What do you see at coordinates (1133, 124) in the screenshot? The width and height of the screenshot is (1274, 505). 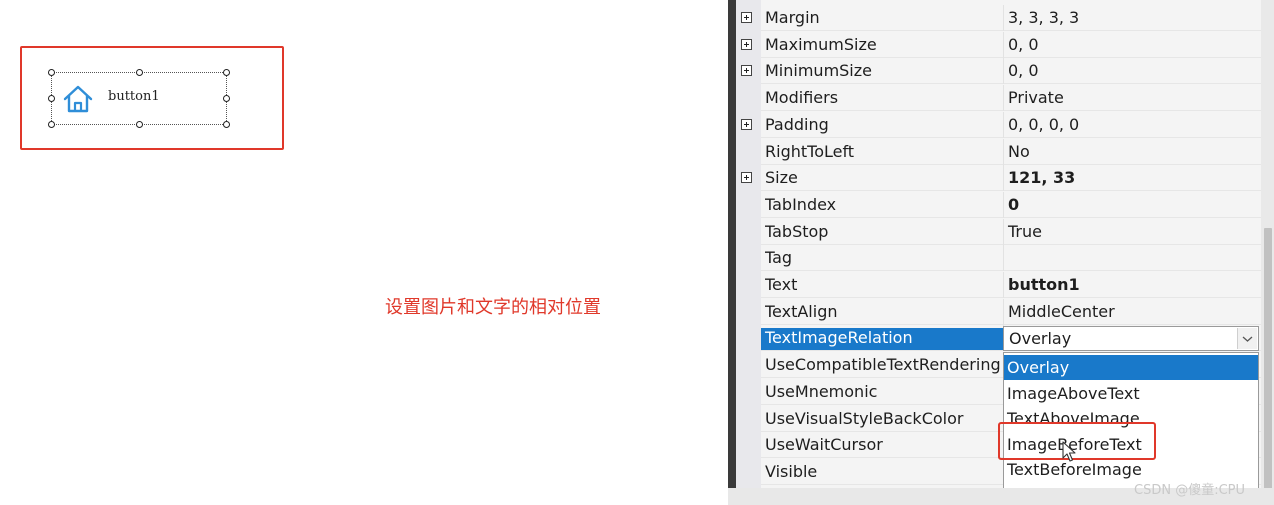 I see `property-value: 0, 0, 0, 0` at bounding box center [1133, 124].